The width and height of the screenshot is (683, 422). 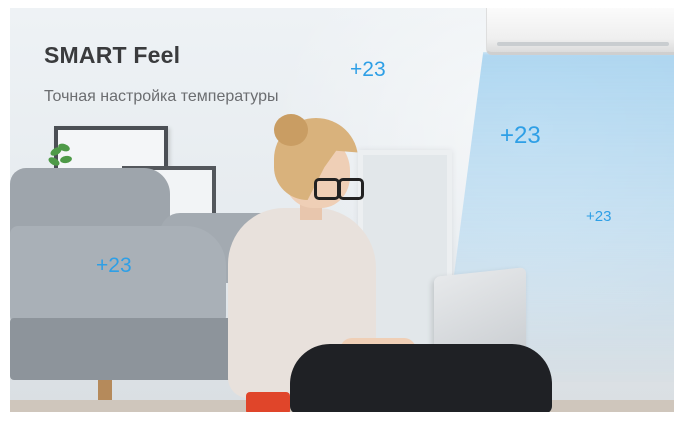 I want to click on air-conditioner-unit, so click(x=580, y=31).